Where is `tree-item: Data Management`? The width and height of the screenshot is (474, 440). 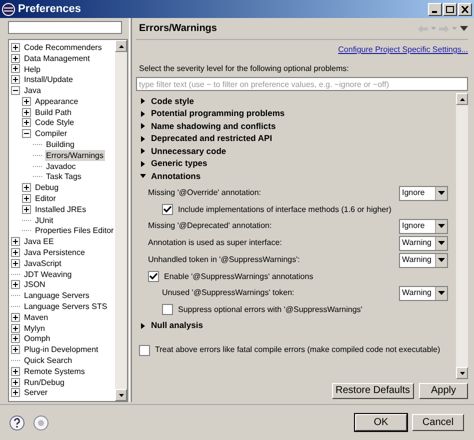 tree-item: Data Management is located at coordinates (57, 58).